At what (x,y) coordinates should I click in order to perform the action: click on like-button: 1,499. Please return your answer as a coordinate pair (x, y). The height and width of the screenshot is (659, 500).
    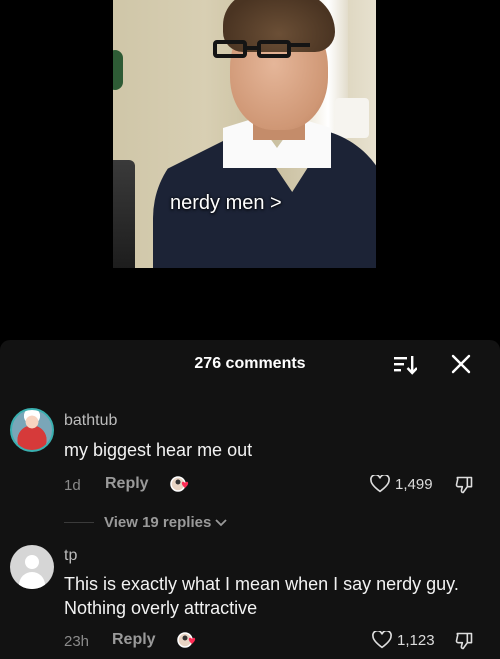
    Looking at the image, I should click on (401, 484).